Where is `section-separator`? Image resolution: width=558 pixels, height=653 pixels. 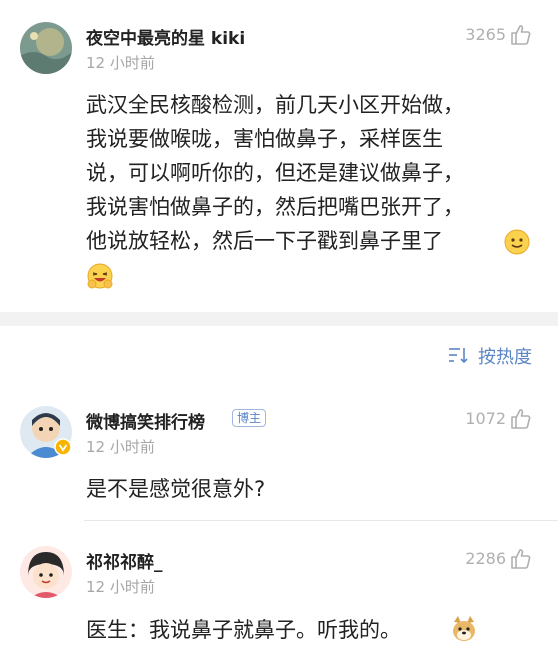
section-separator is located at coordinates (279, 319).